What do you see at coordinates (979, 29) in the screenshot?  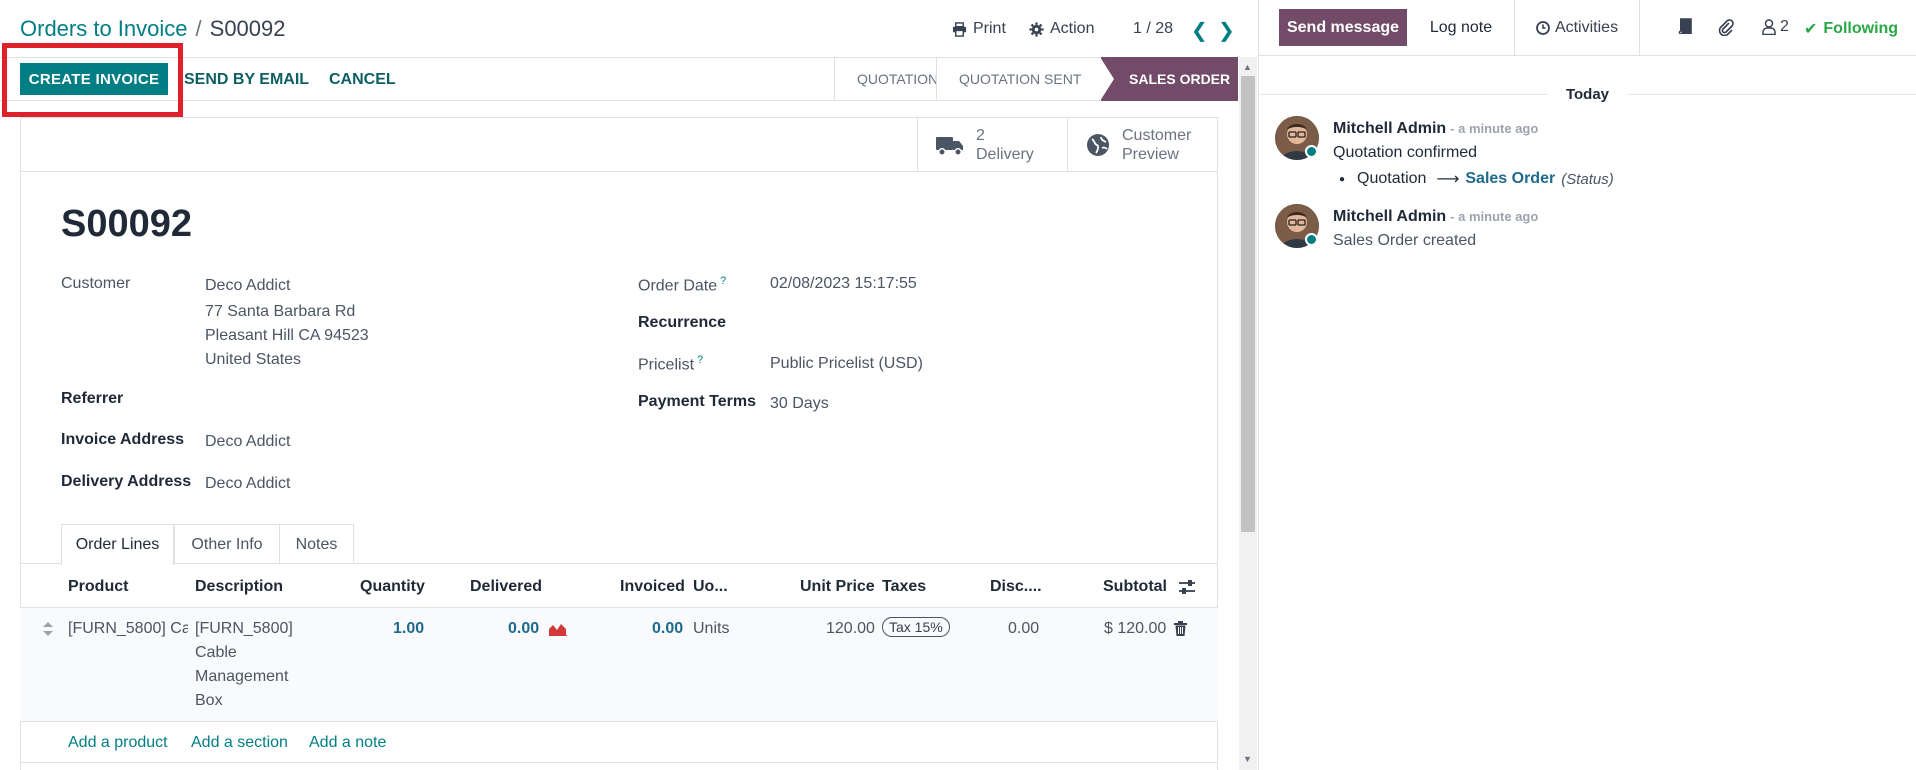 I see `print-button: Print` at bounding box center [979, 29].